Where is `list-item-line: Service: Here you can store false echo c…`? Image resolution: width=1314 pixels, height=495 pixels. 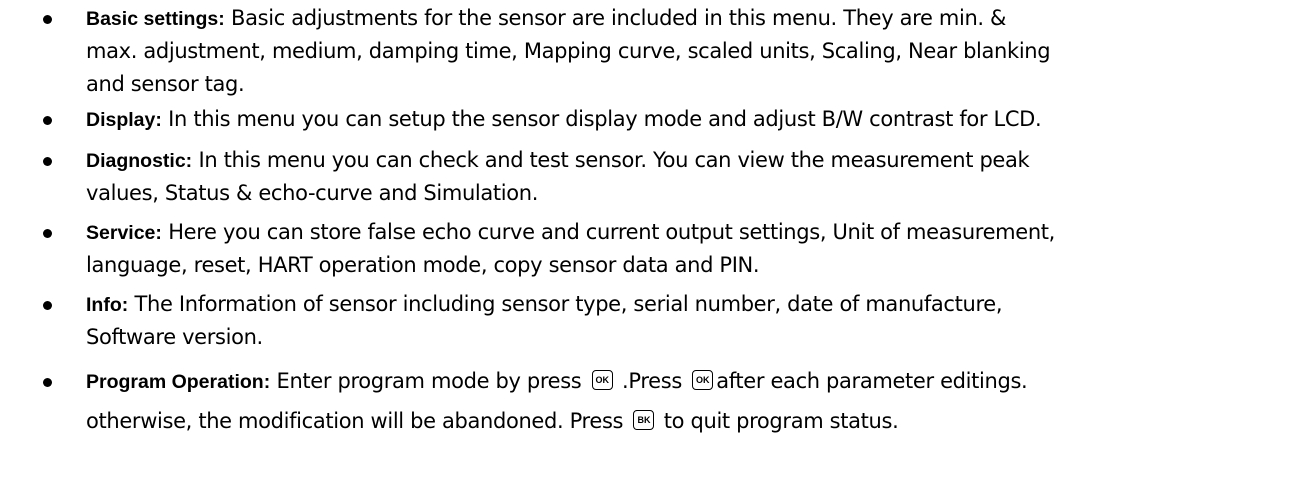
list-item-line: Service: Here you can store false echo c… is located at coordinates (686, 233).